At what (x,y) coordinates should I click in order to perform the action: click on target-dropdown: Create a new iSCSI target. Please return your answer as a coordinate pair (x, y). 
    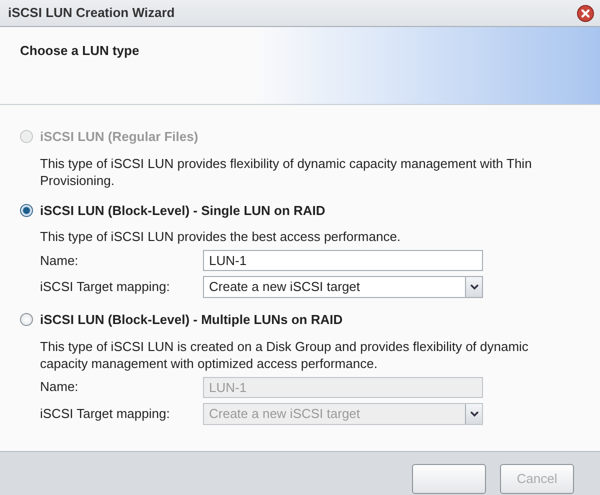
    Looking at the image, I should click on (343, 287).